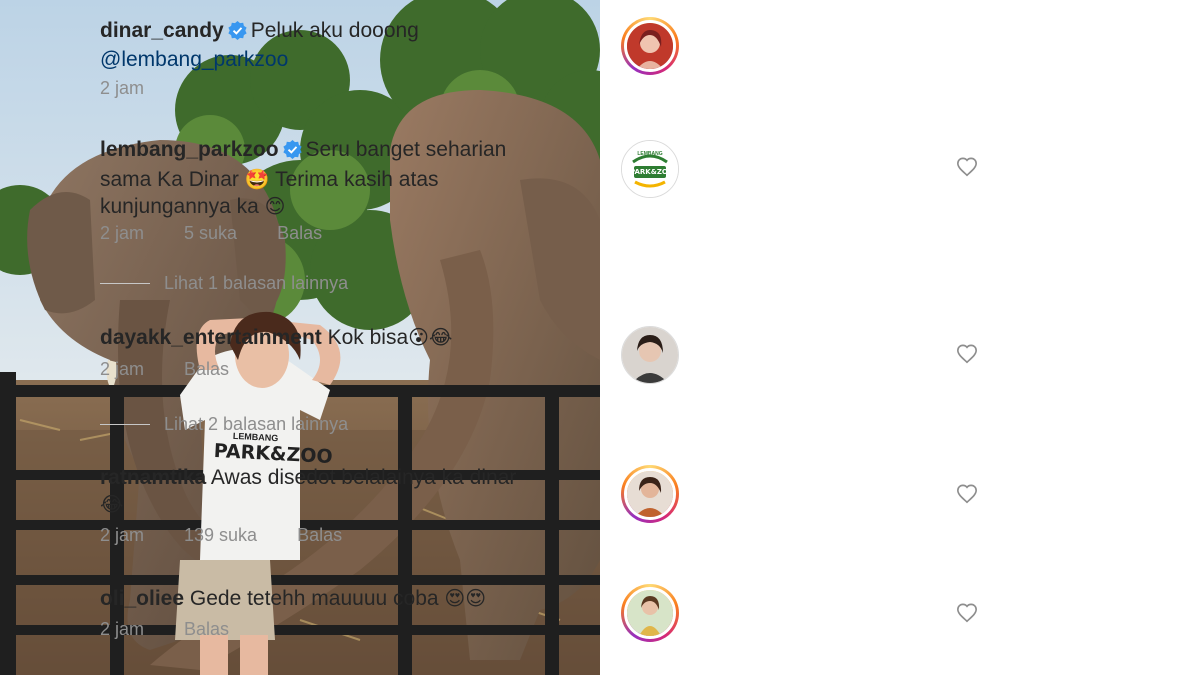 This screenshot has width=1200, height=675. I want to click on shirt-print: LEMBANG PARK&ZOO, so click(273, 449).